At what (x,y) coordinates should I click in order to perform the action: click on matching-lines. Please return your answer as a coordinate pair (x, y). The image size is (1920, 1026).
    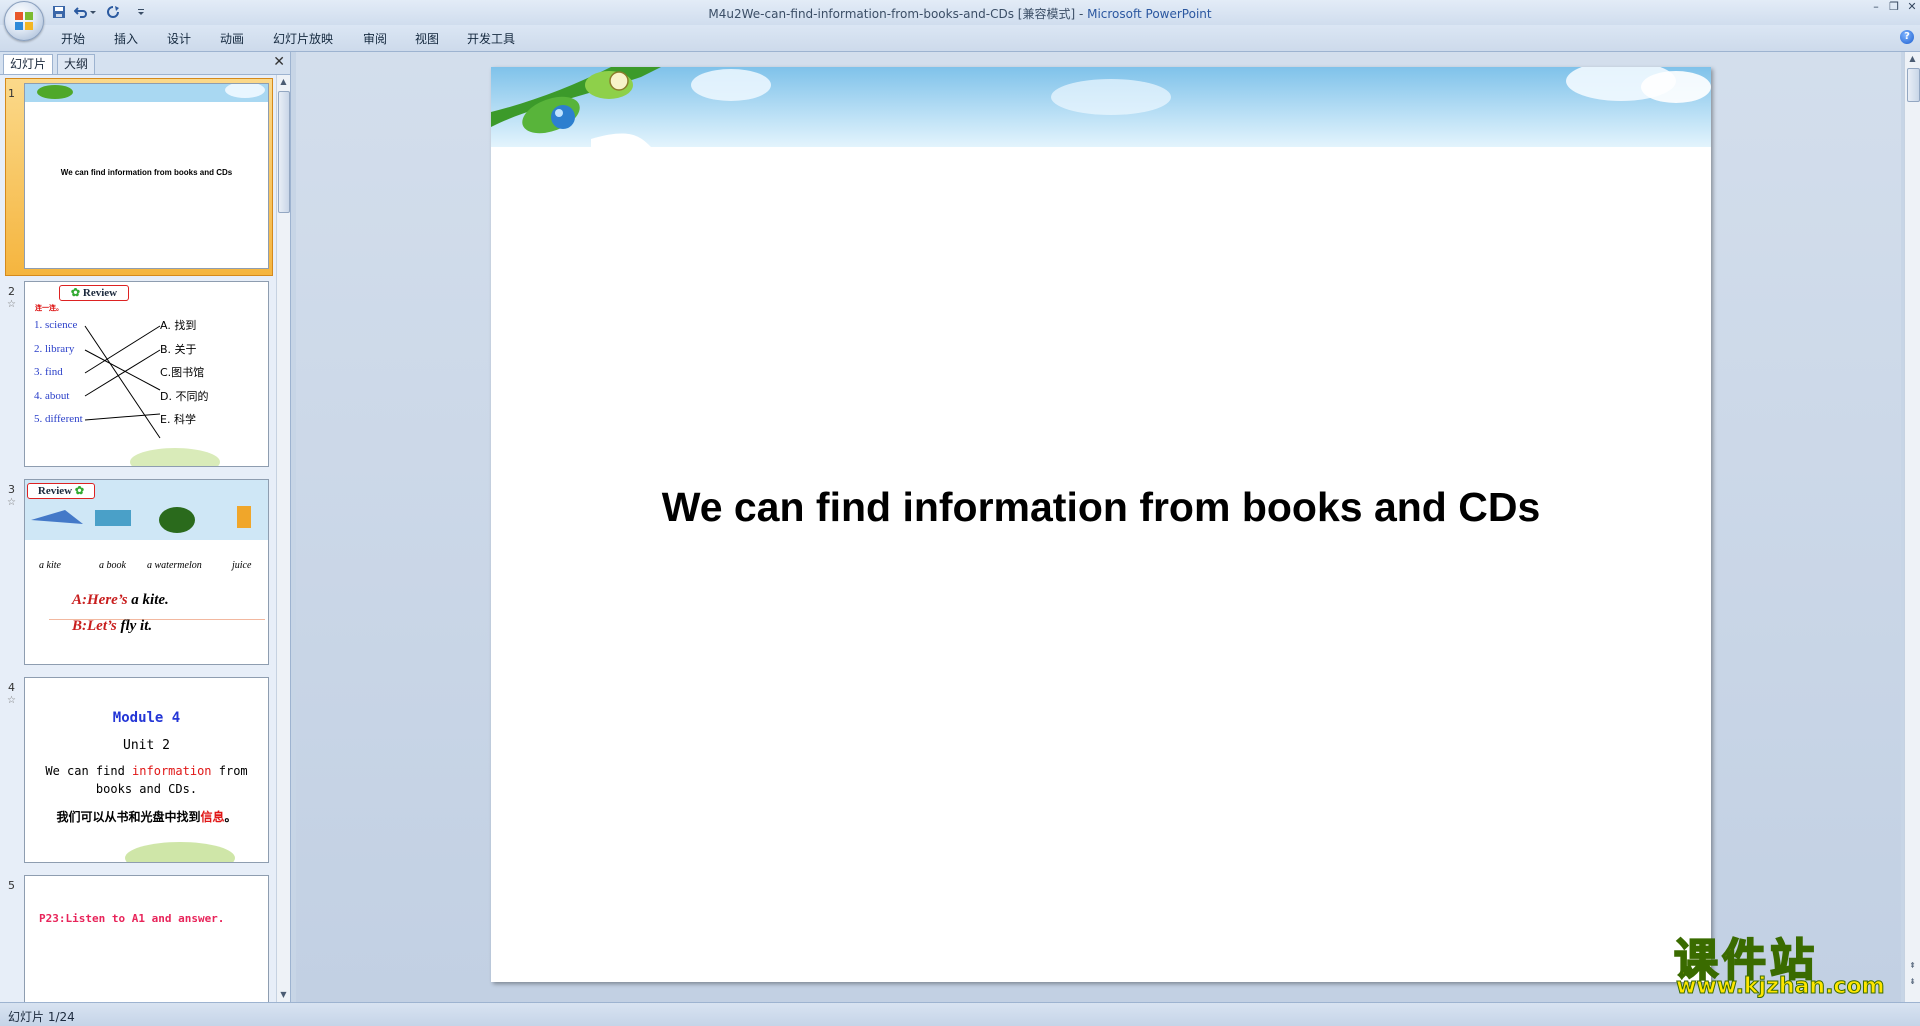
    Looking at the image, I should click on (152, 395).